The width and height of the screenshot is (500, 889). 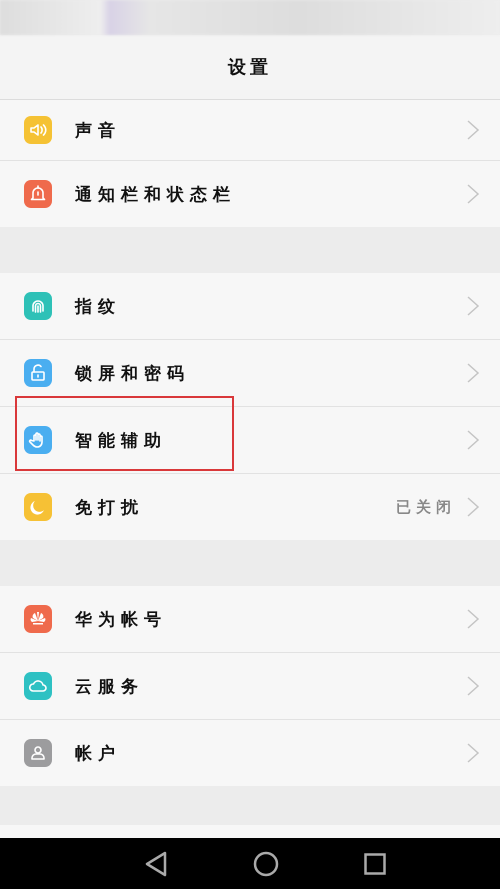 I want to click on row-label: 华为帐号, so click(x=121, y=619).